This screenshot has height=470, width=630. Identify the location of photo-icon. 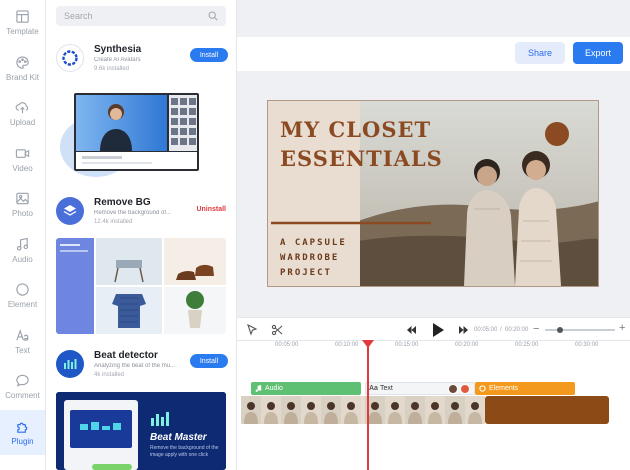
(22, 199).